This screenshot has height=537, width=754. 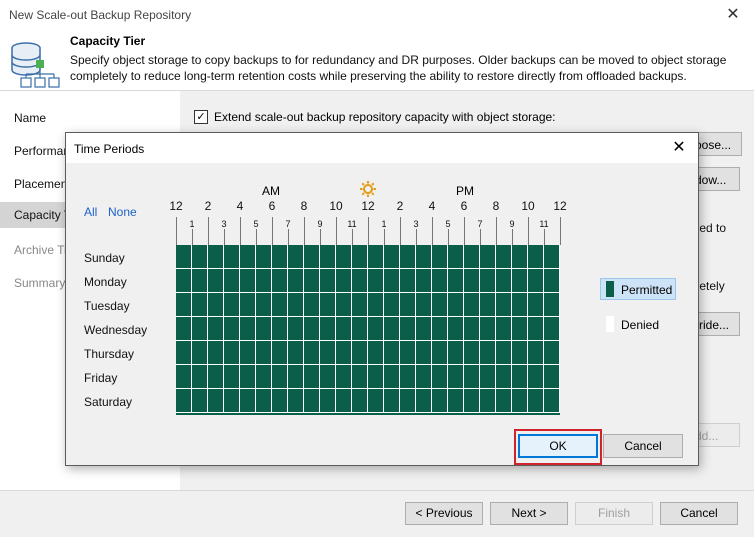 What do you see at coordinates (529, 513) in the screenshot?
I see `next-button: Next >` at bounding box center [529, 513].